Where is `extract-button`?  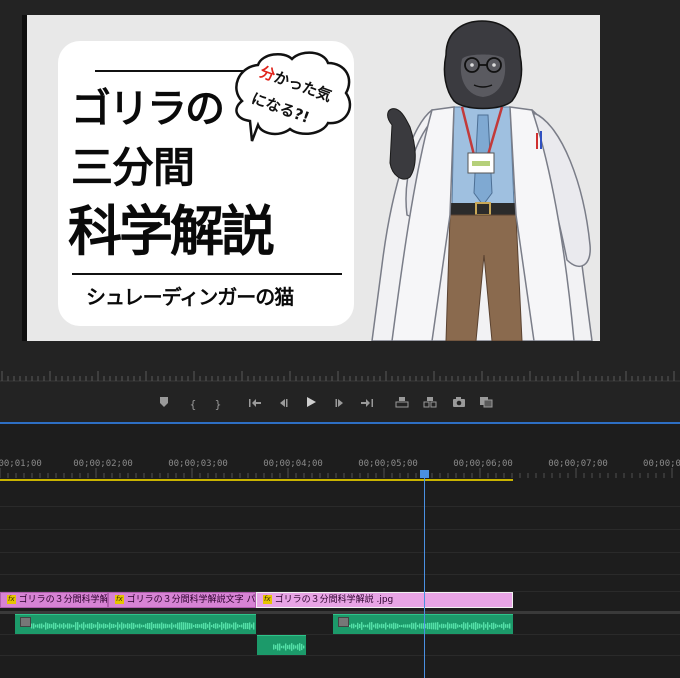 extract-button is located at coordinates (430, 405).